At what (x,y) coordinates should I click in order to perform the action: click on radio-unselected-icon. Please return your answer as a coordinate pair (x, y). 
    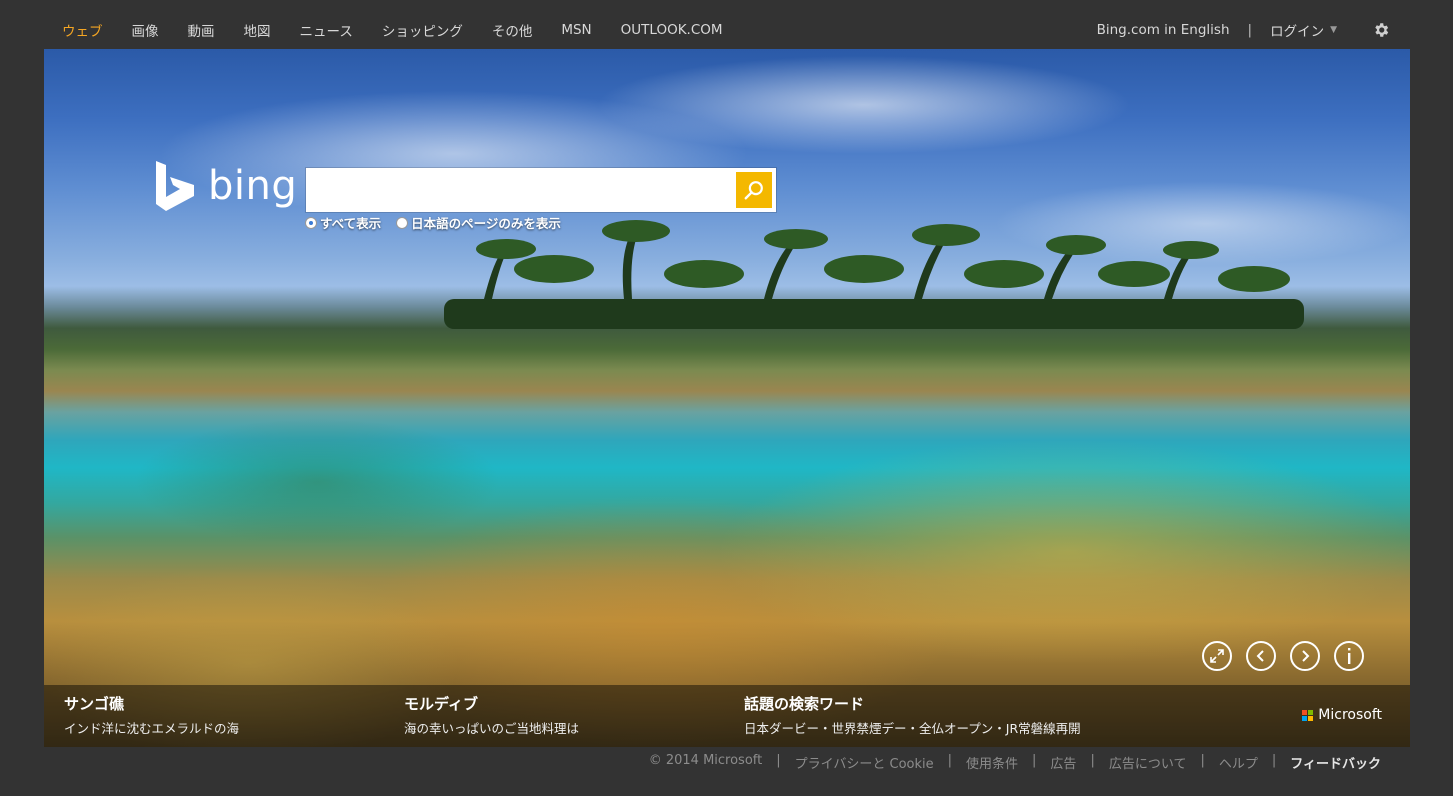
    Looking at the image, I should click on (402, 222).